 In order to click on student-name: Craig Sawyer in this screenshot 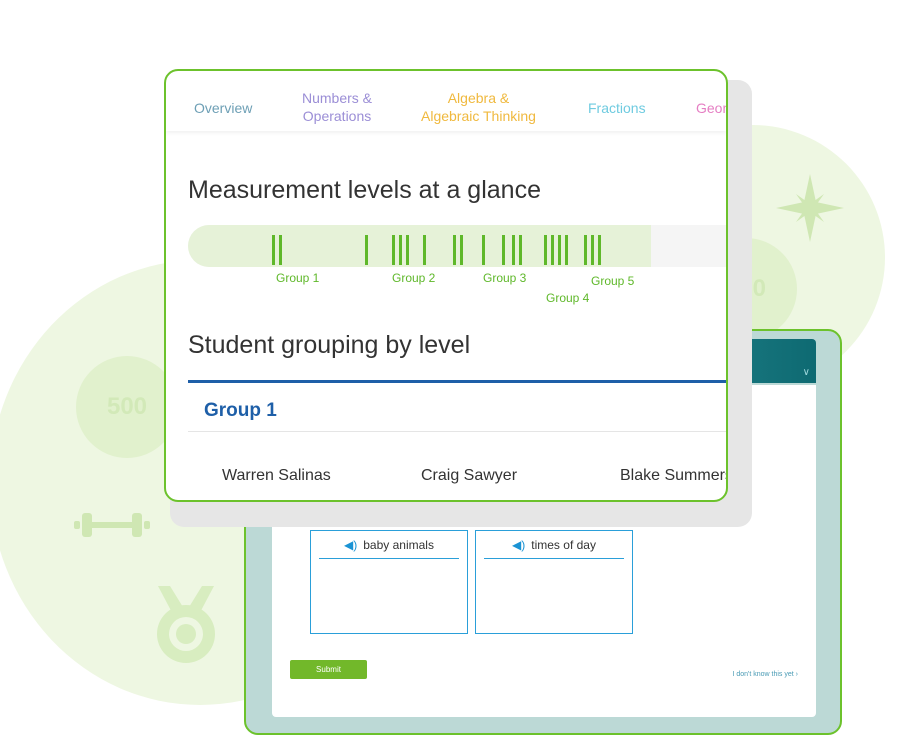, I will do `click(469, 476)`.